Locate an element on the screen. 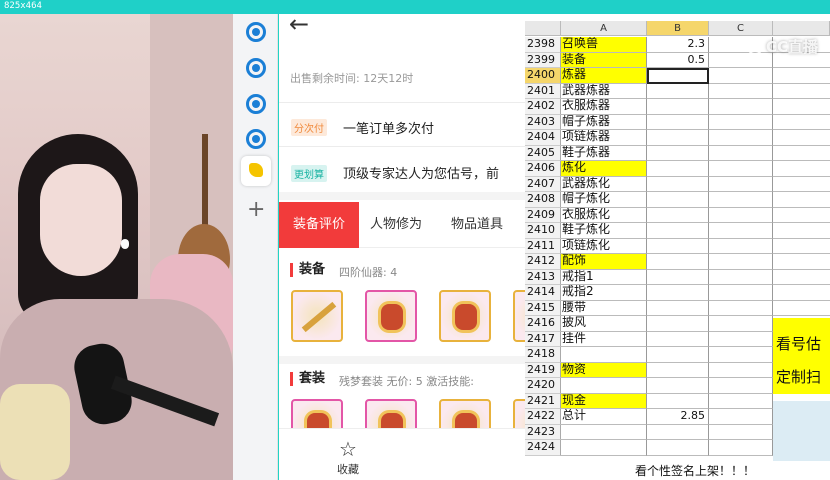 Image resolution: width=830 pixels, height=480 pixels. row-number: 2415 is located at coordinates (543, 308).